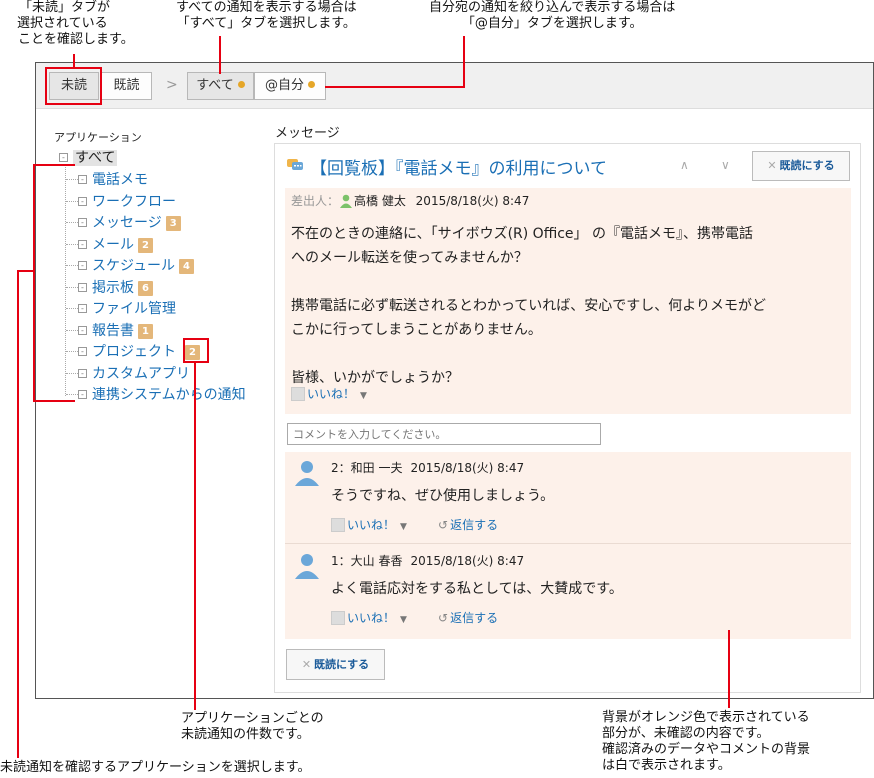 The image size is (874, 778). I want to click on sidebar-item: - カスタムアプリ, so click(134, 373).